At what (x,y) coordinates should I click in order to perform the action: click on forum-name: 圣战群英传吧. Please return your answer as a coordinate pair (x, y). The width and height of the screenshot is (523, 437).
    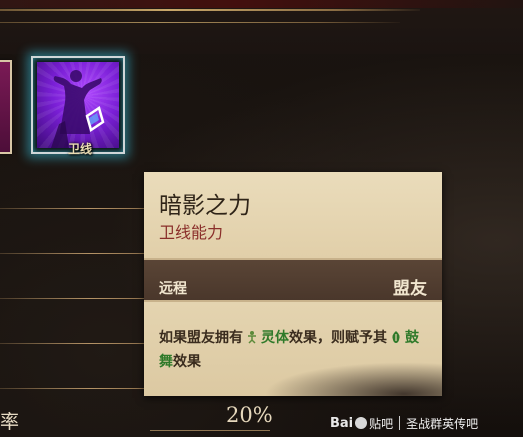
    Looking at the image, I should click on (442, 423).